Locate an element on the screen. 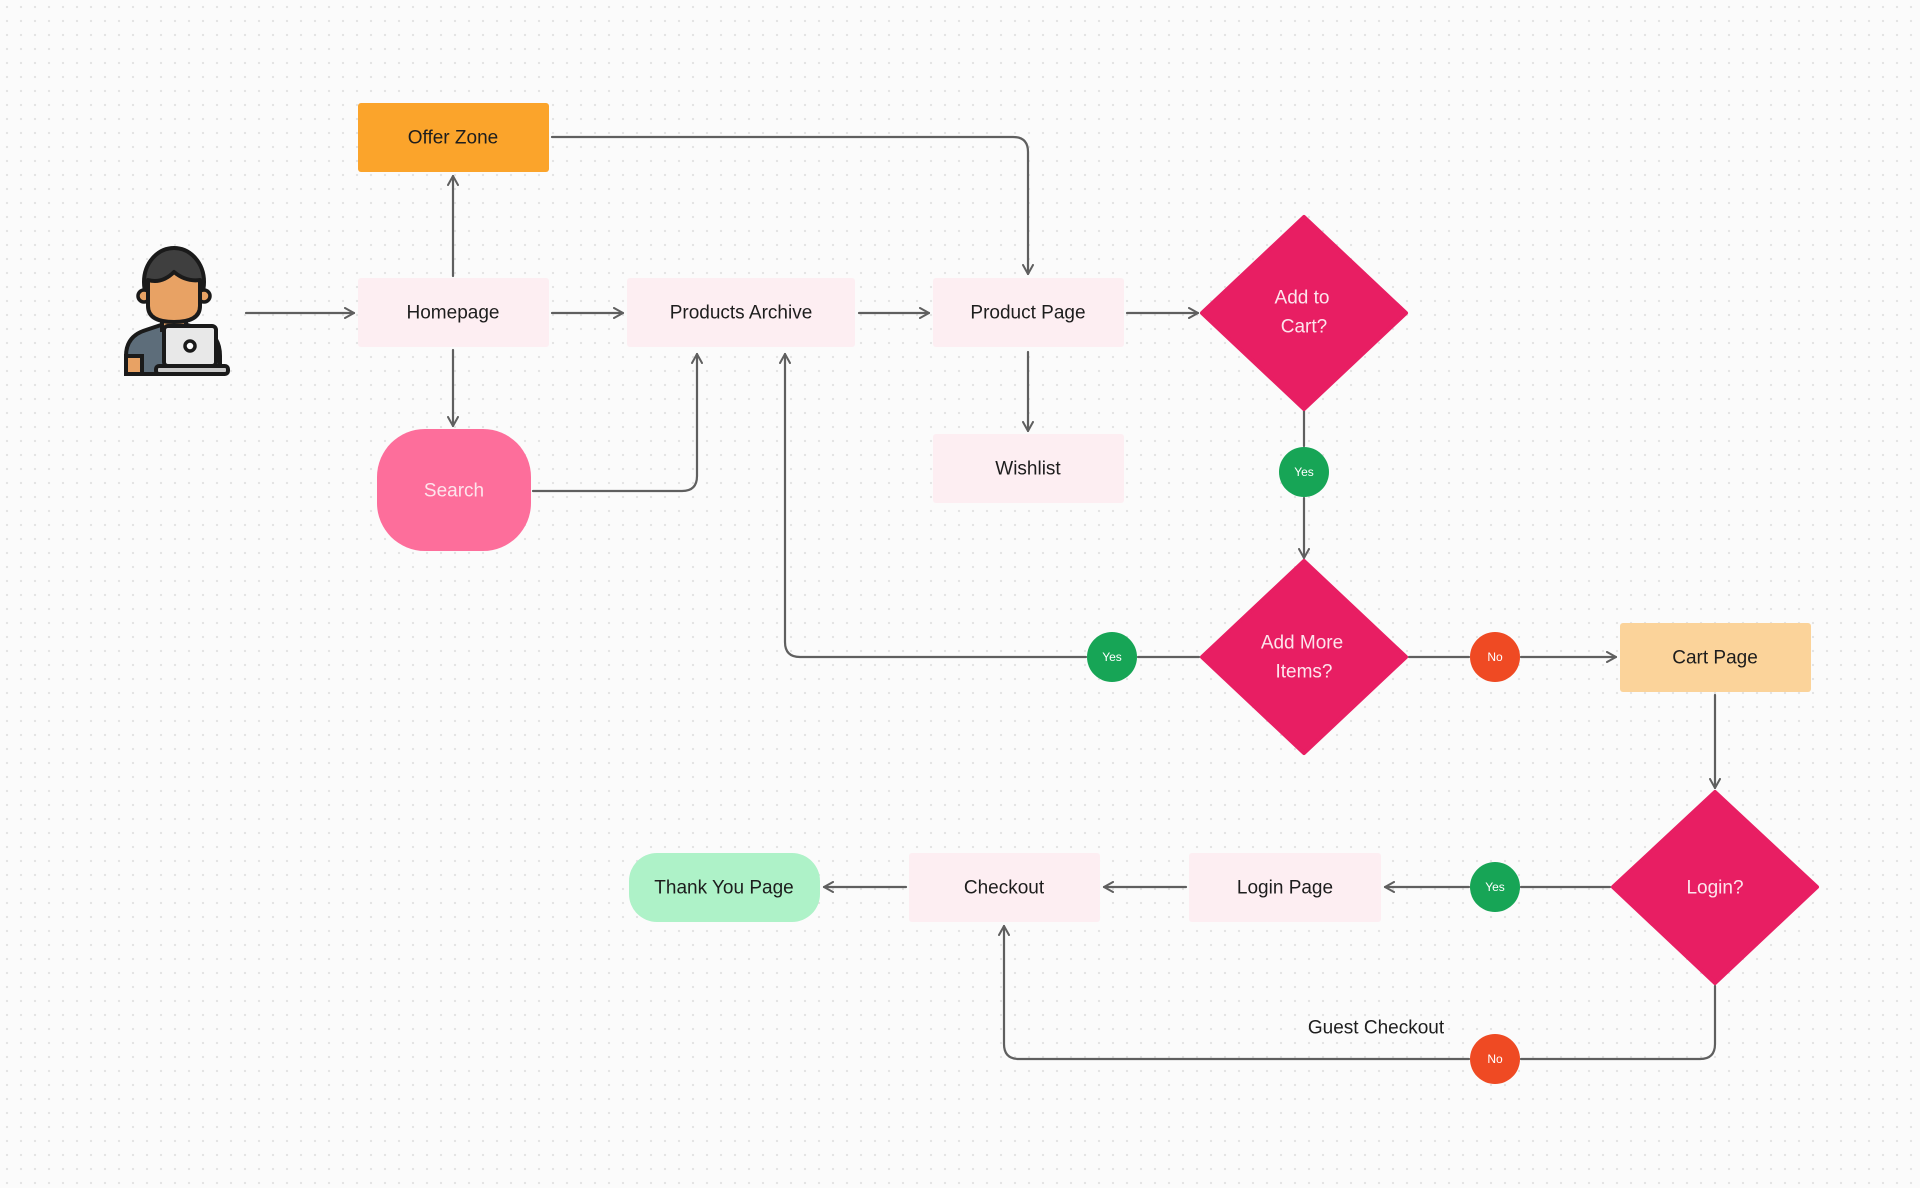 The height and width of the screenshot is (1188, 1920). decision-label-line-2: Items? is located at coordinates (1303, 672).